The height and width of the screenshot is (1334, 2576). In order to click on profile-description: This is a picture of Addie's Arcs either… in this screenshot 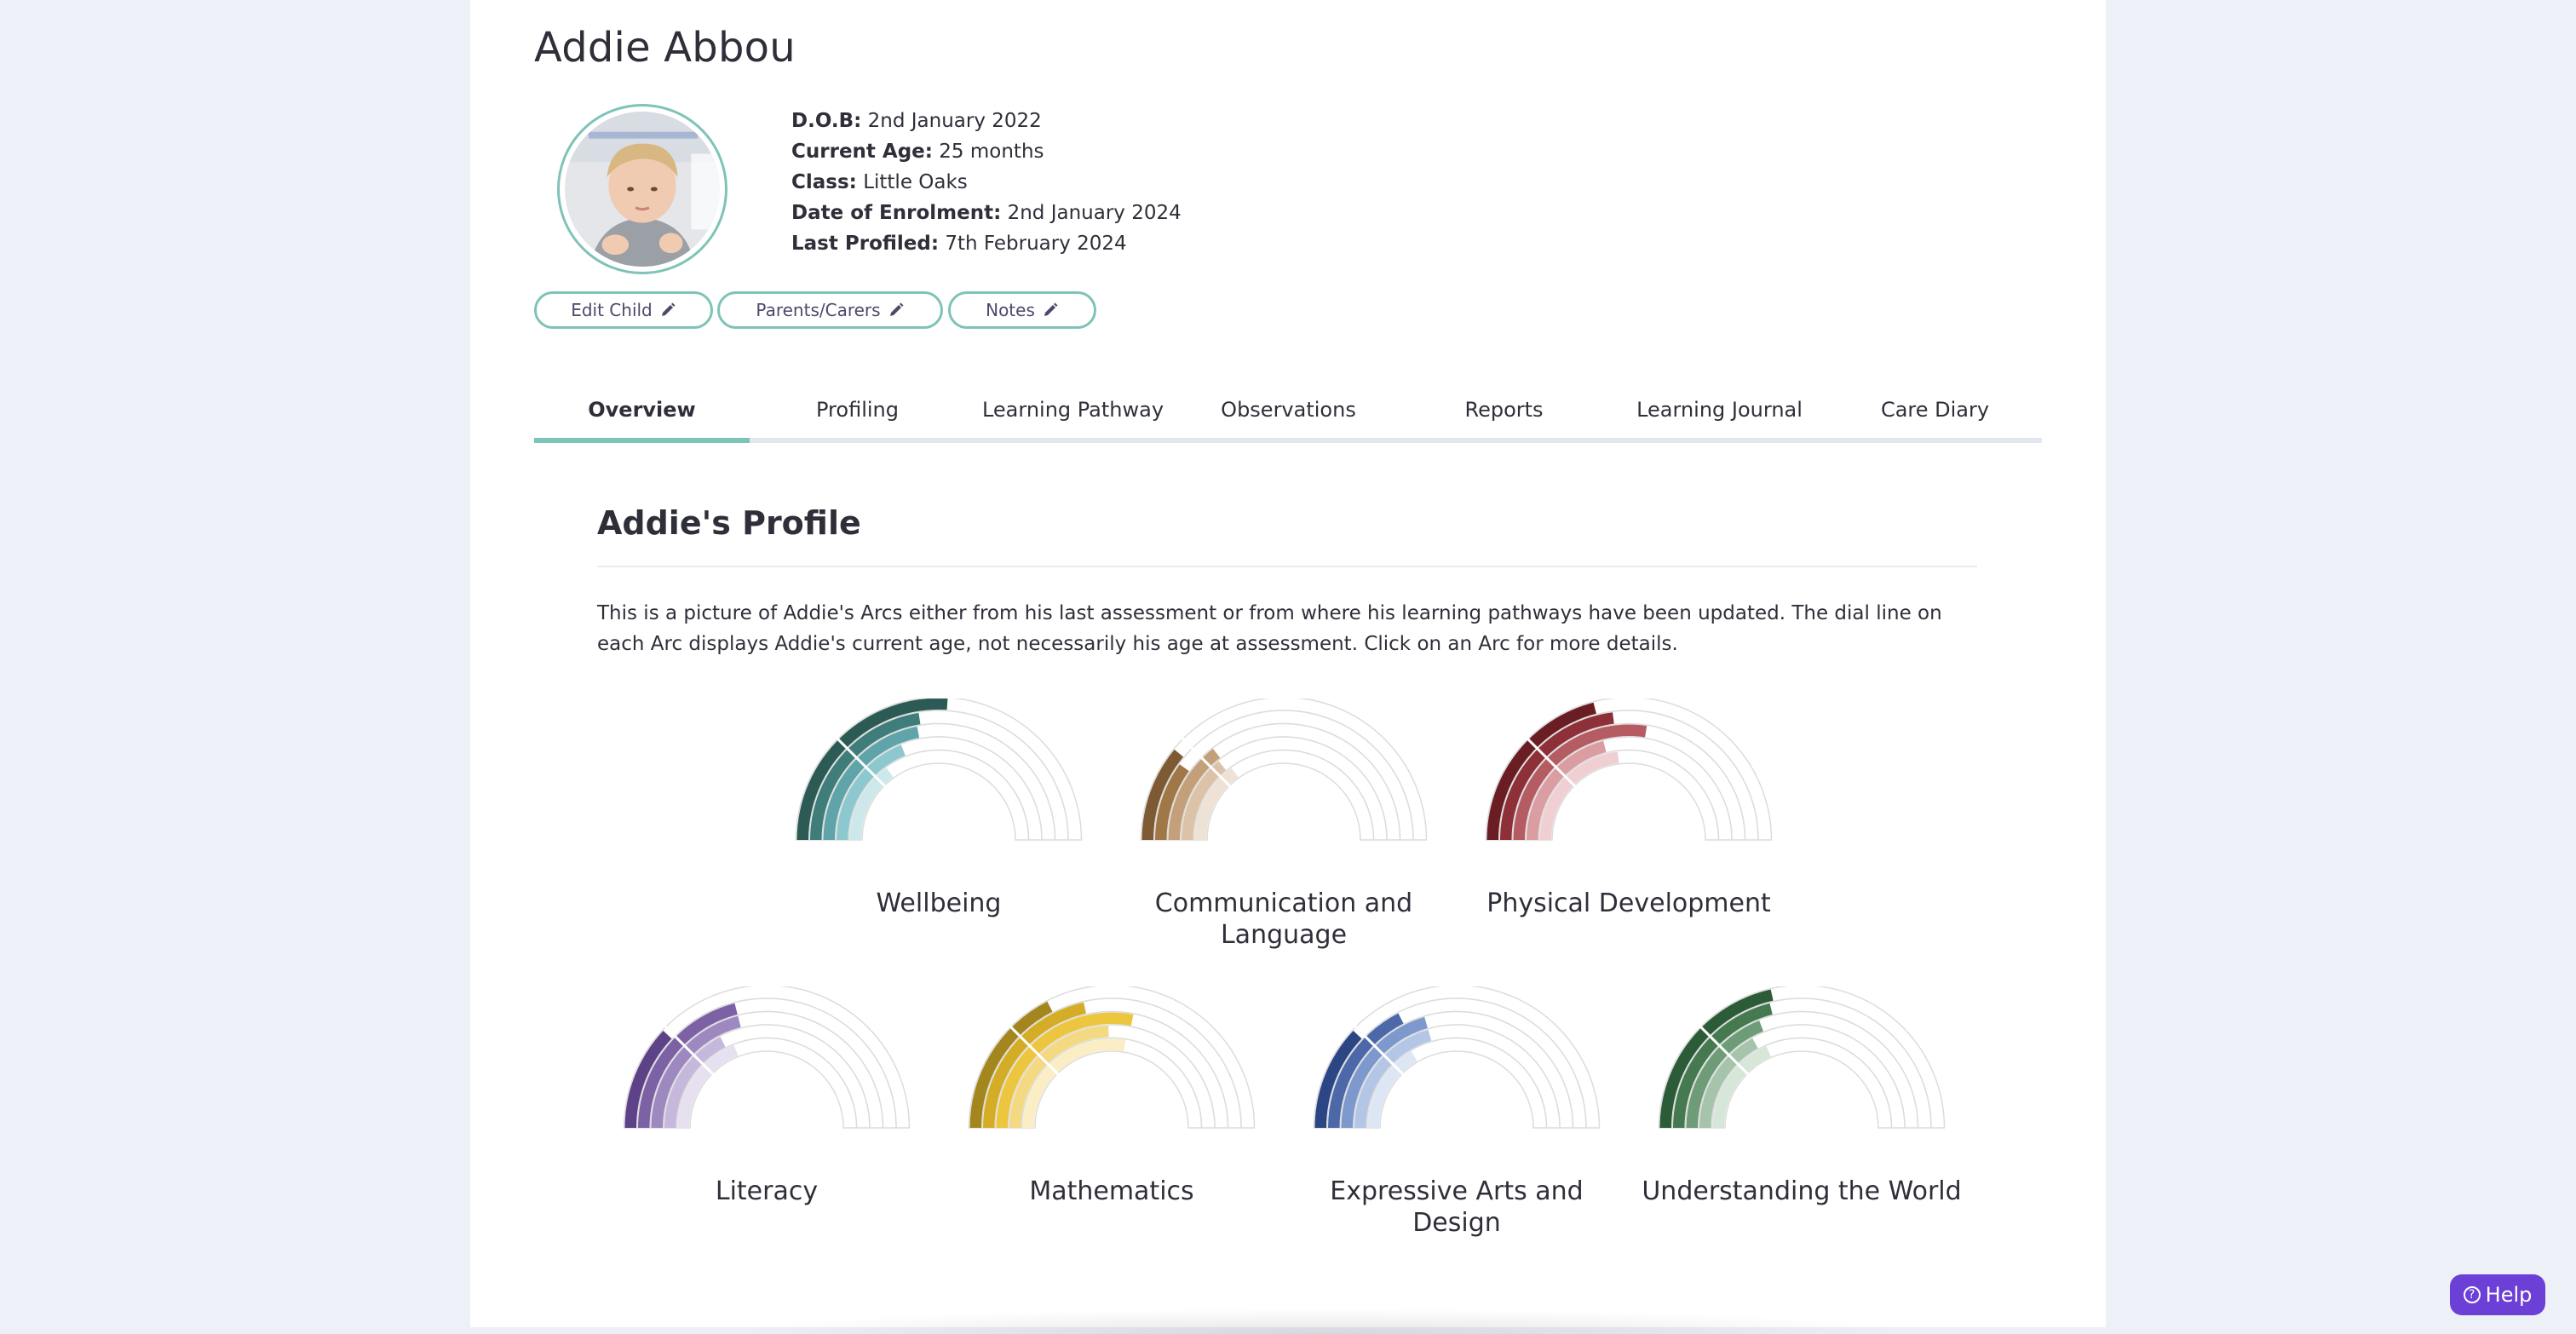, I will do `click(1269, 628)`.